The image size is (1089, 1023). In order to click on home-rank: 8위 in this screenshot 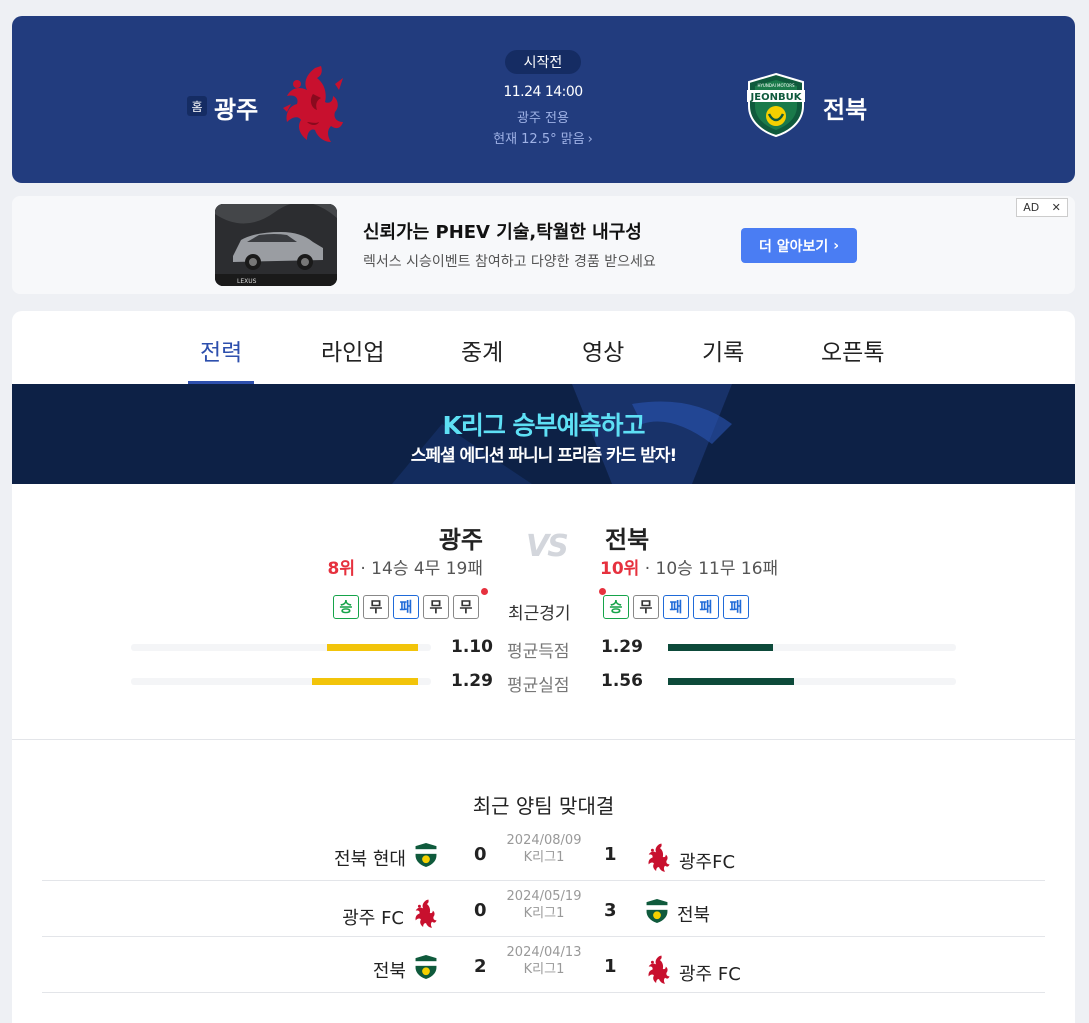, I will do `click(341, 569)`.